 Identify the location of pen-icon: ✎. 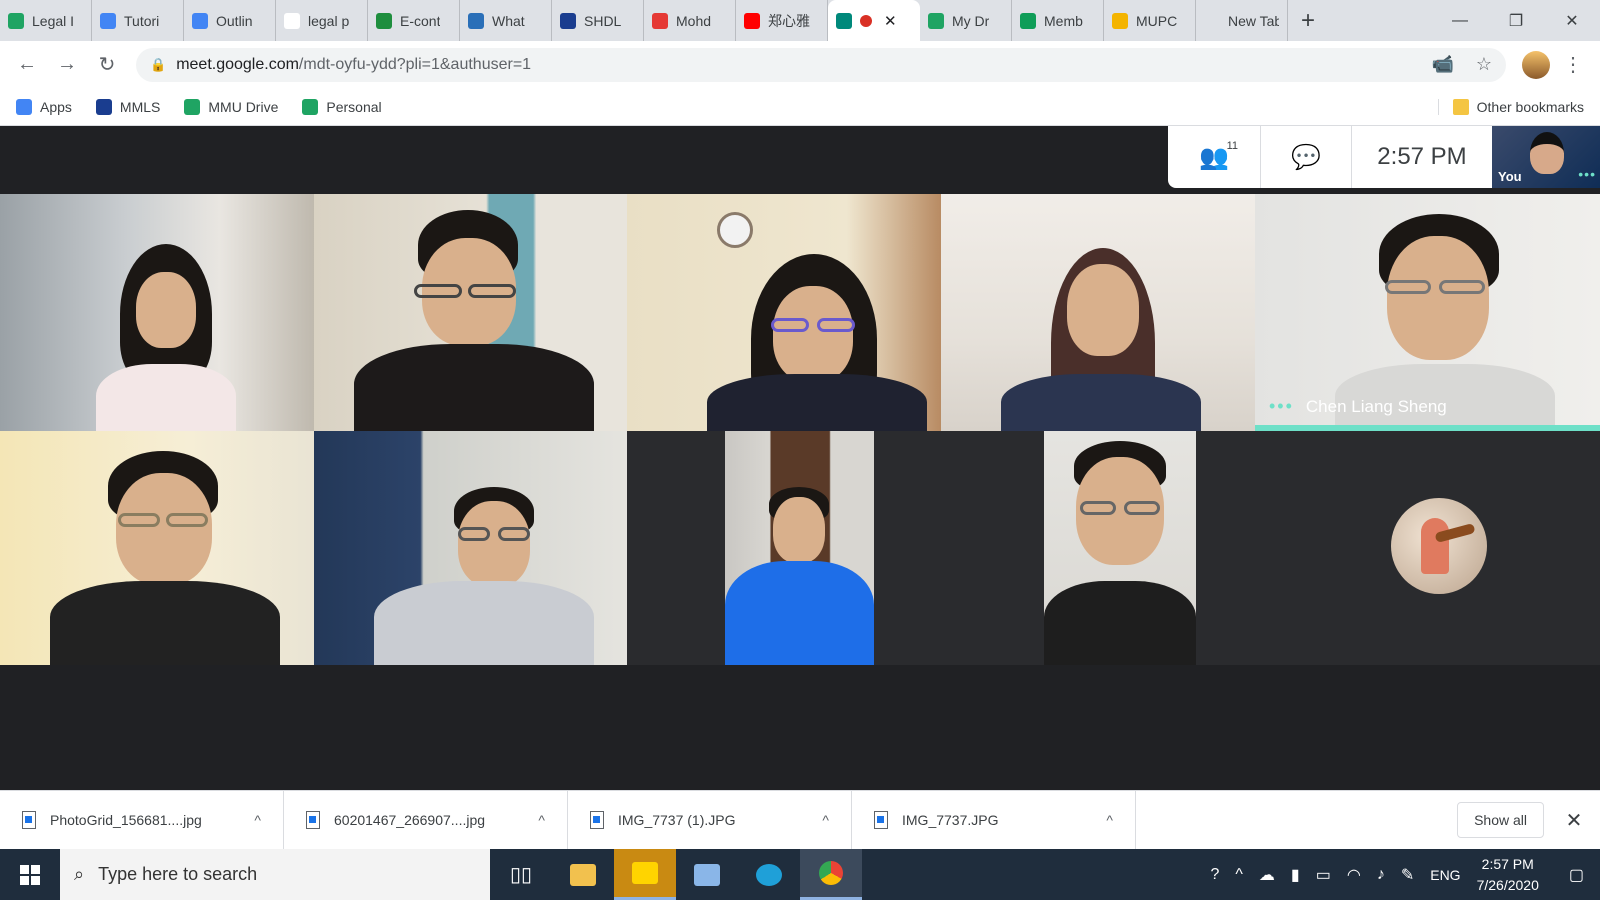
(1407, 875).